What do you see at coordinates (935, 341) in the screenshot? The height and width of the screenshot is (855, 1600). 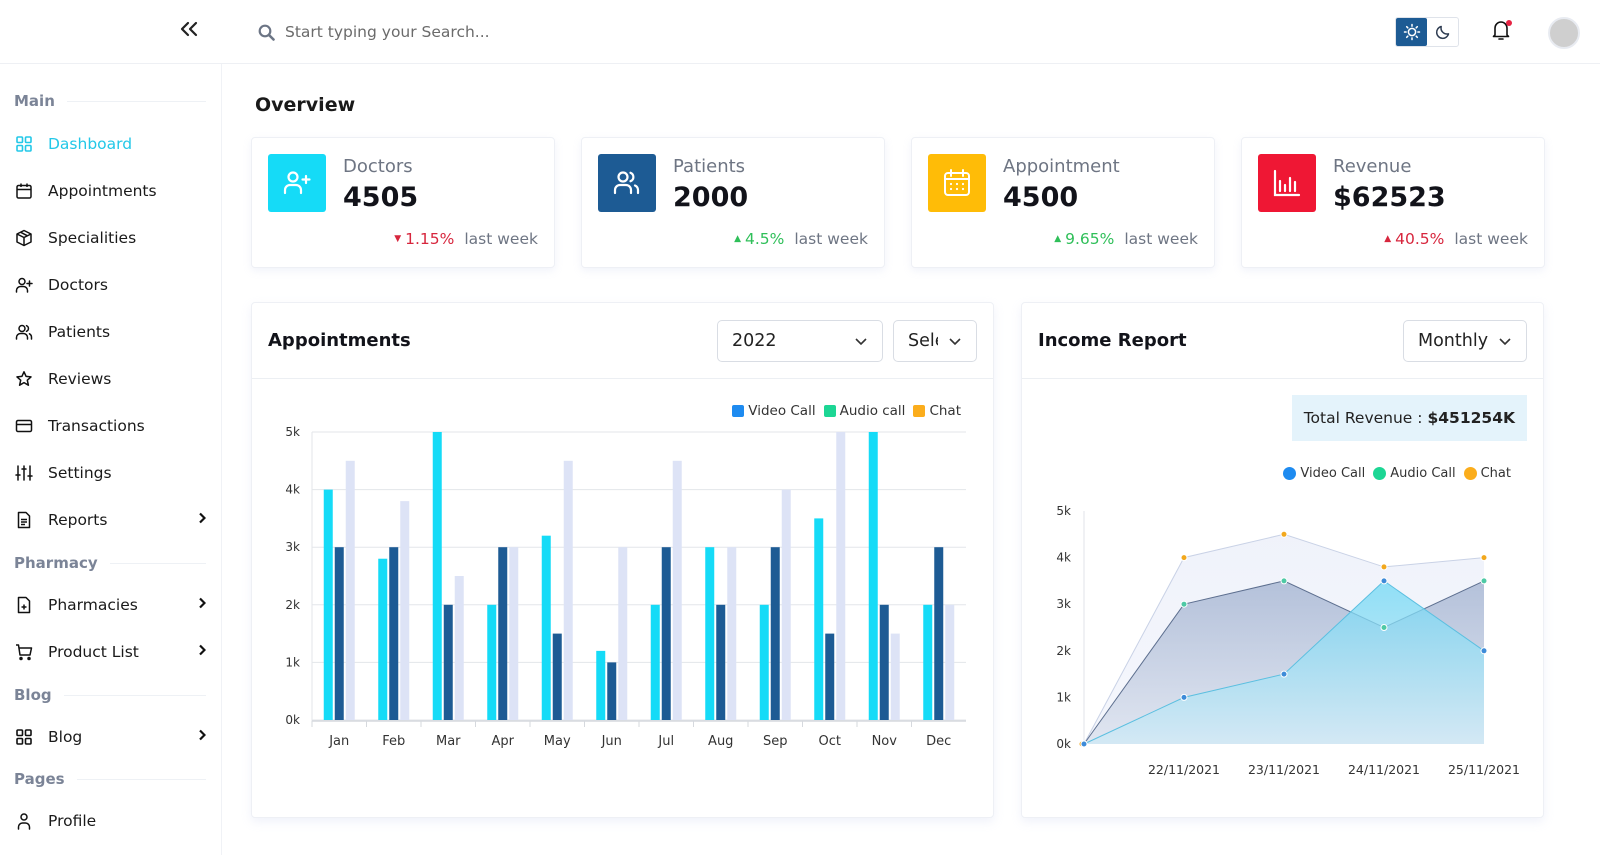 I see `type-select: Sele` at bounding box center [935, 341].